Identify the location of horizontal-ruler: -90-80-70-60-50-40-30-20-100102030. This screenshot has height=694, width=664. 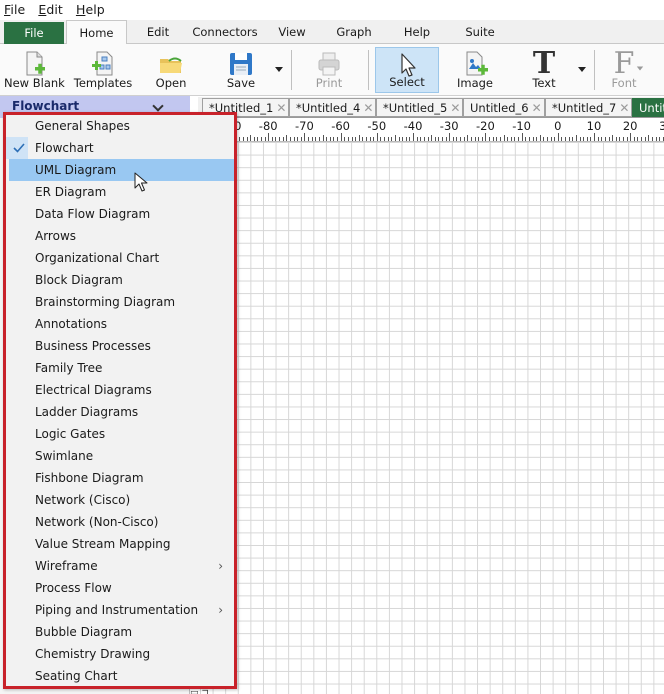
(431, 130).